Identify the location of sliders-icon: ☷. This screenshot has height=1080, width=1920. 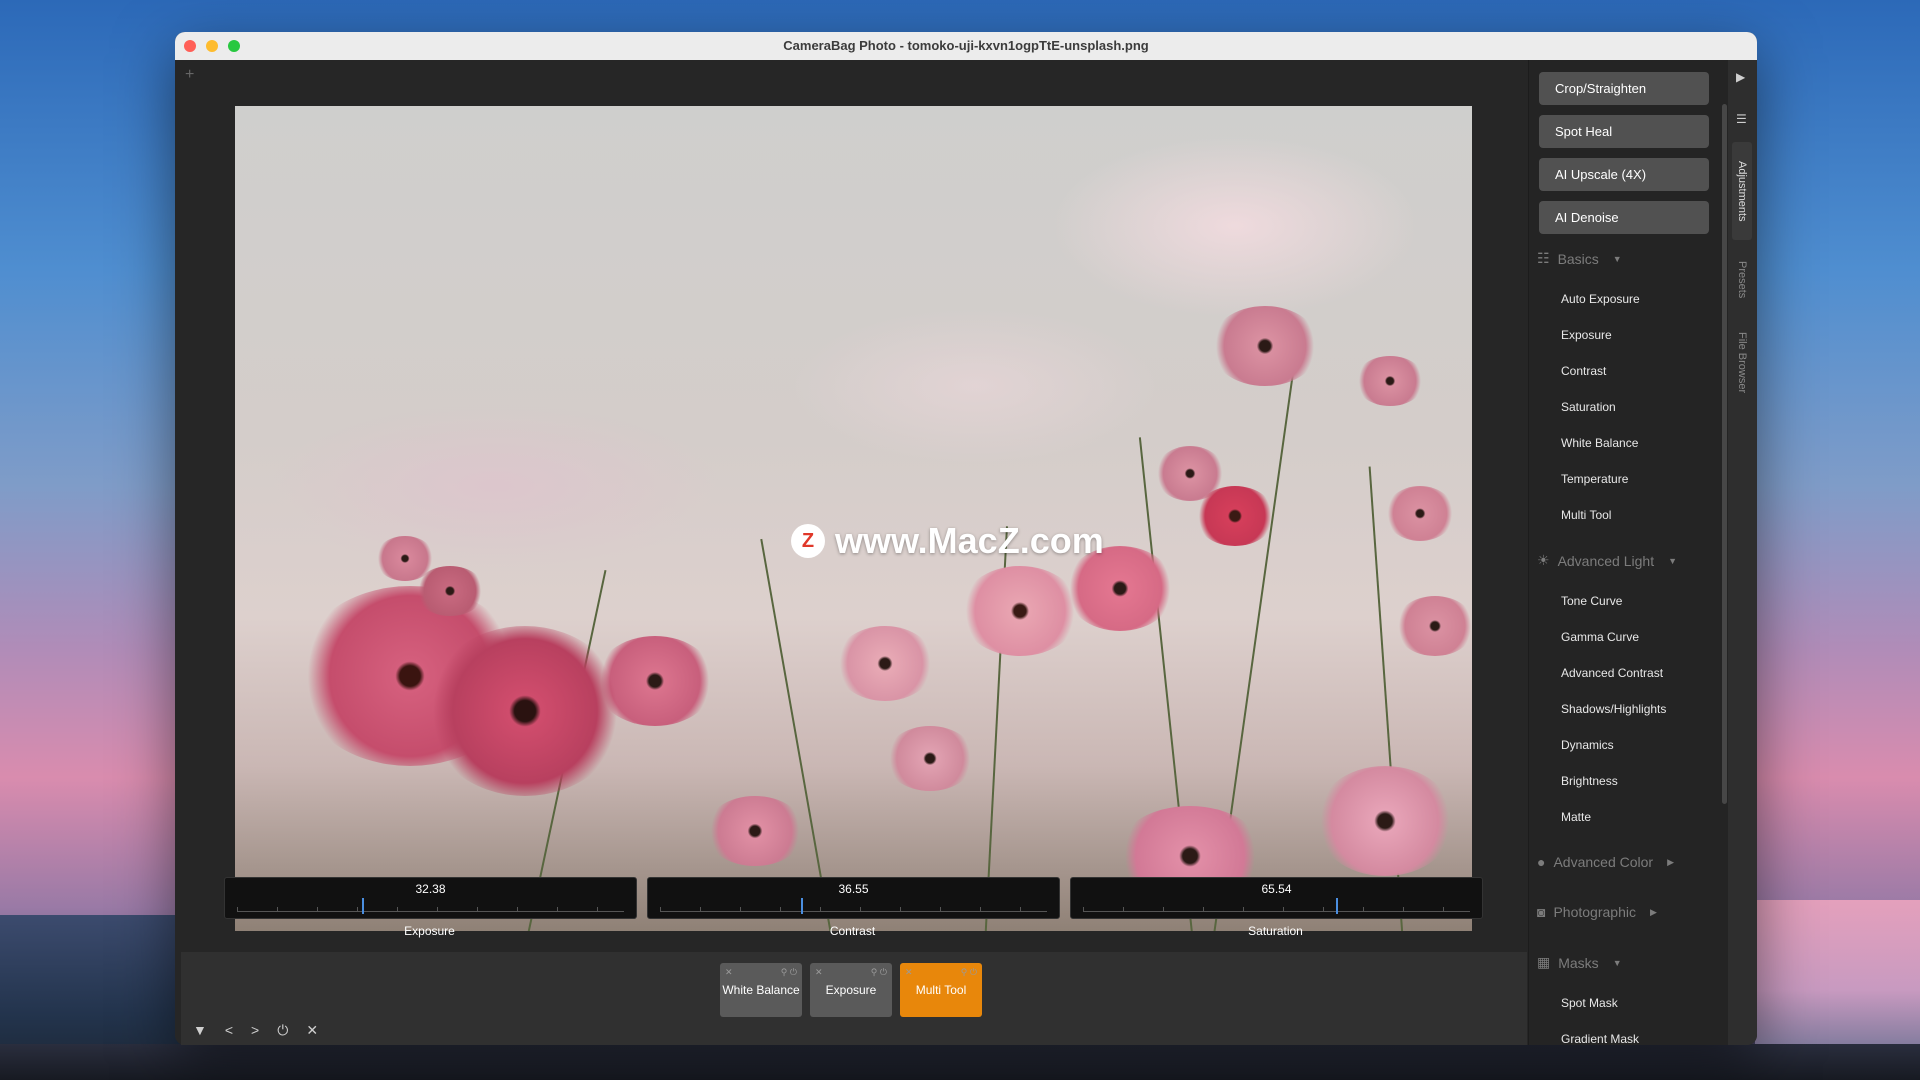
(1543, 258).